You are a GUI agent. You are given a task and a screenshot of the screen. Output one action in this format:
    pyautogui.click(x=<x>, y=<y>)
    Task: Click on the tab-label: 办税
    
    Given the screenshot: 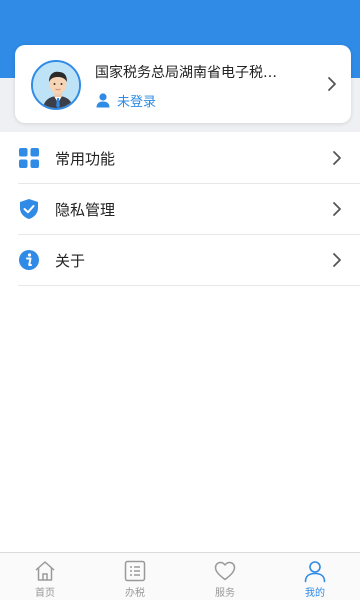 What is the action you would take?
    pyautogui.click(x=135, y=593)
    